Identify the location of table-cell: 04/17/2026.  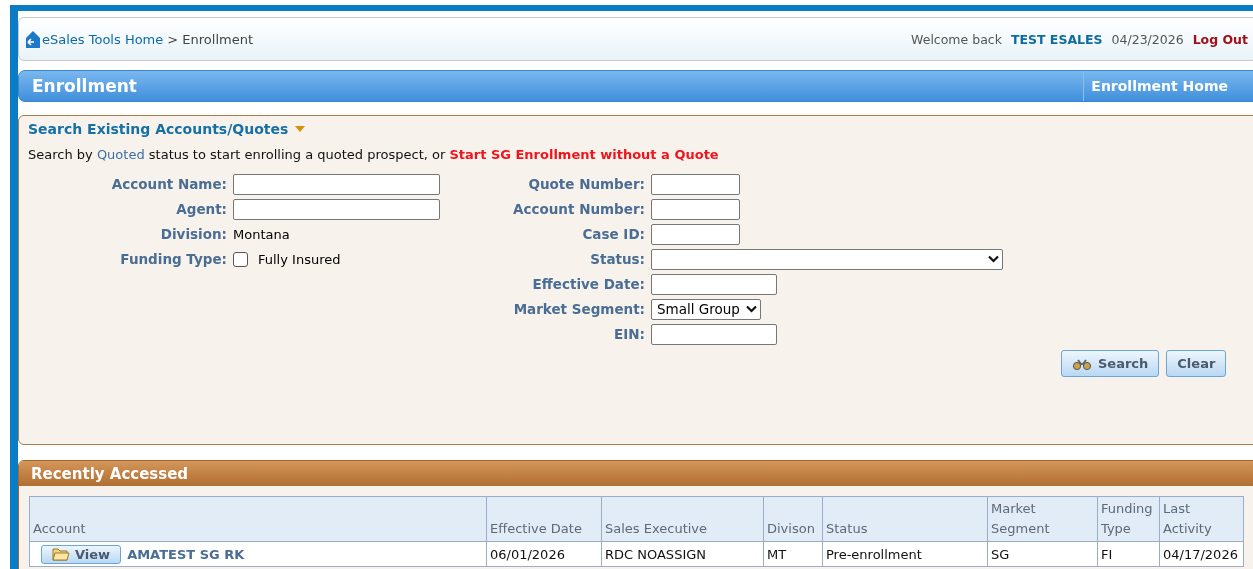
(1201, 554).